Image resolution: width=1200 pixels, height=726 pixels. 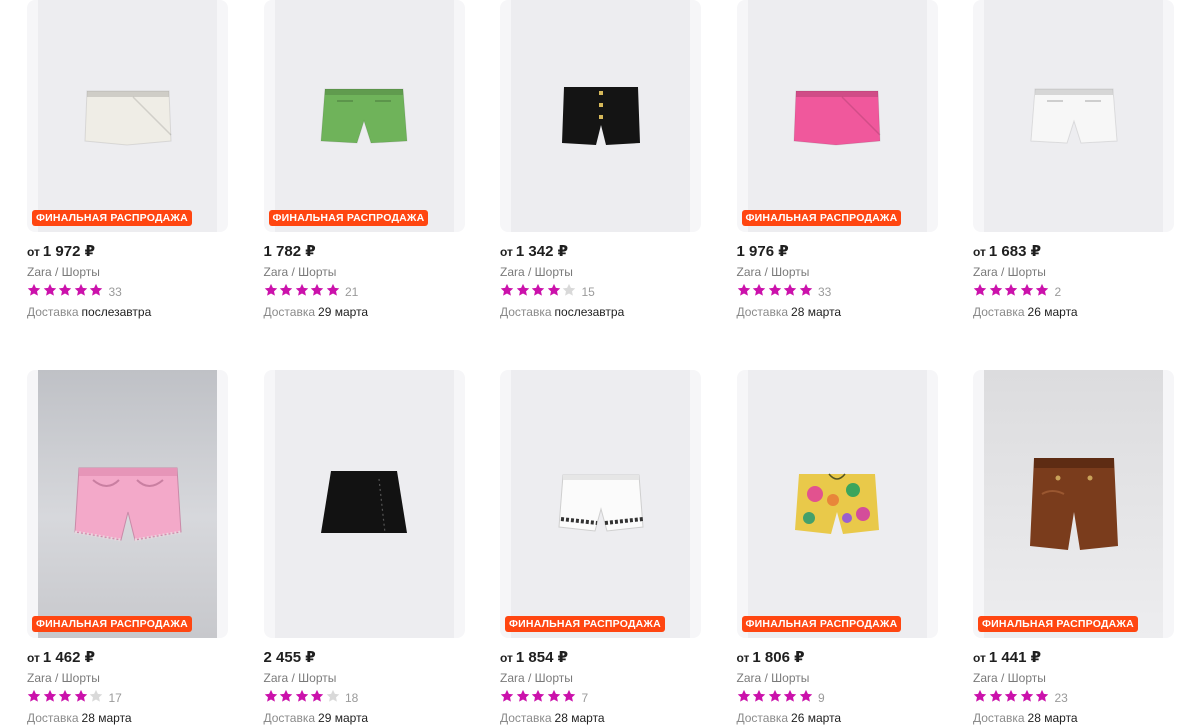 I want to click on price-value: 1 972 ₽, so click(x=69, y=251).